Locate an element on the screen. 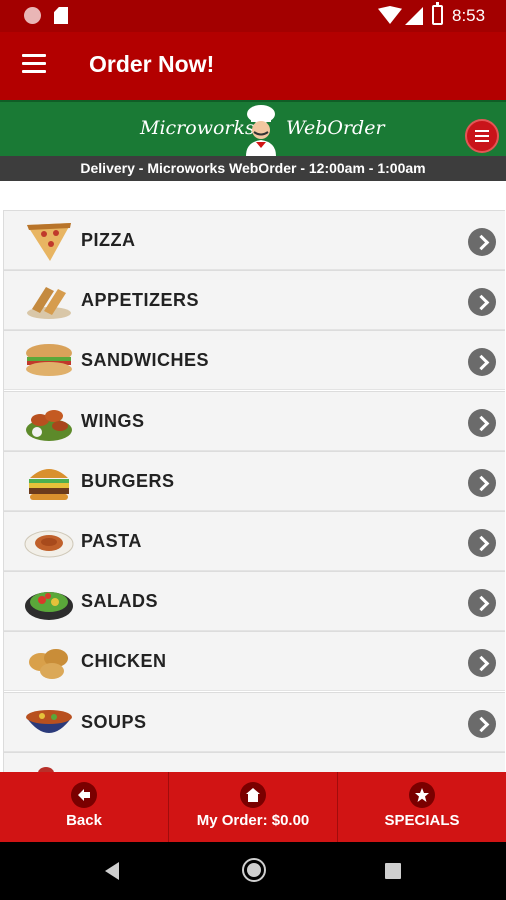 This screenshot has width=506, height=900. menu-item-wings: WINGS is located at coordinates (254, 420).